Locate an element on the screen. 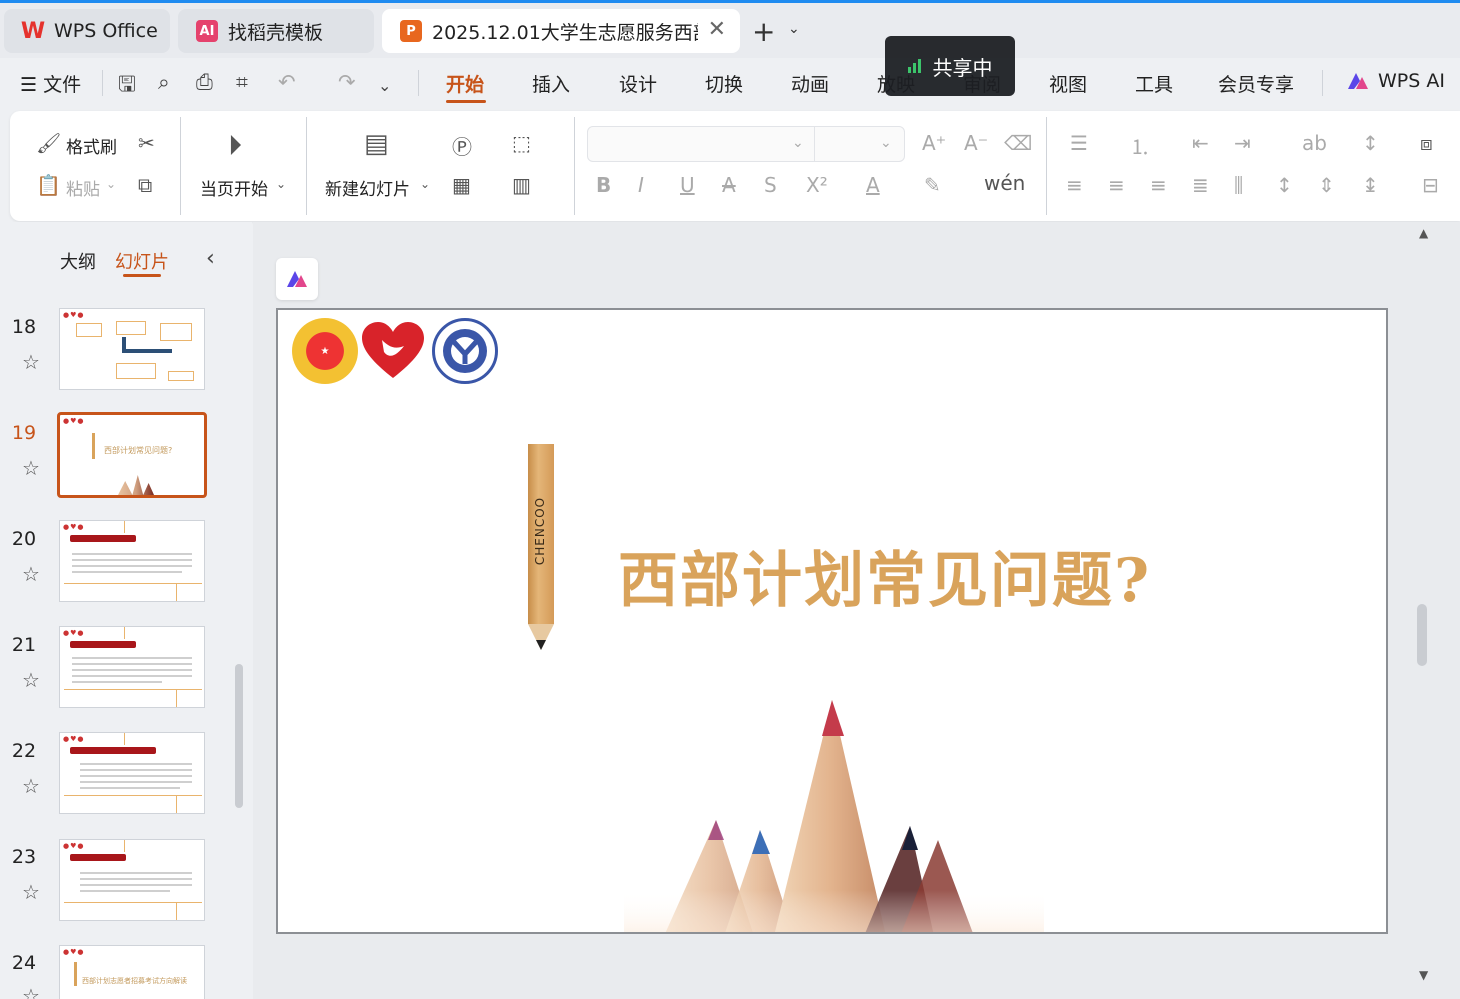  slide-thumbnail-21: ●♥● is located at coordinates (132, 667).